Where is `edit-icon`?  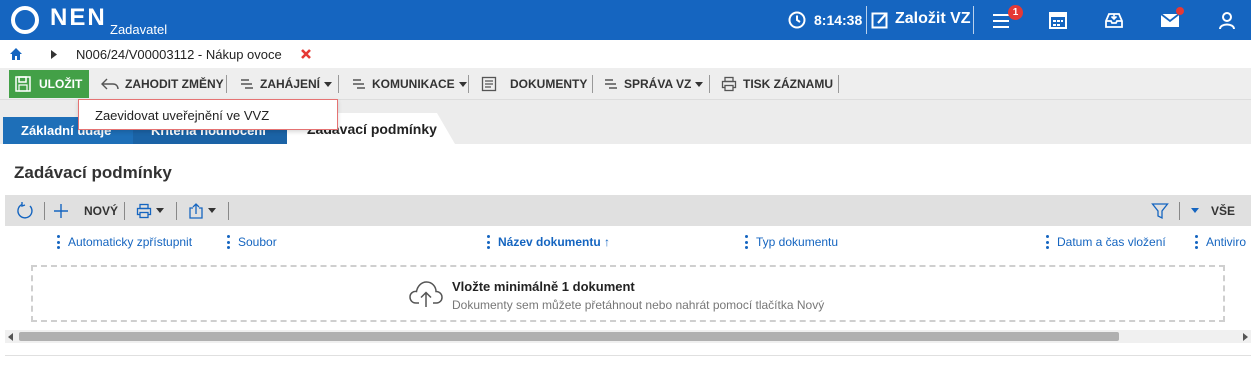 edit-icon is located at coordinates (880, 20).